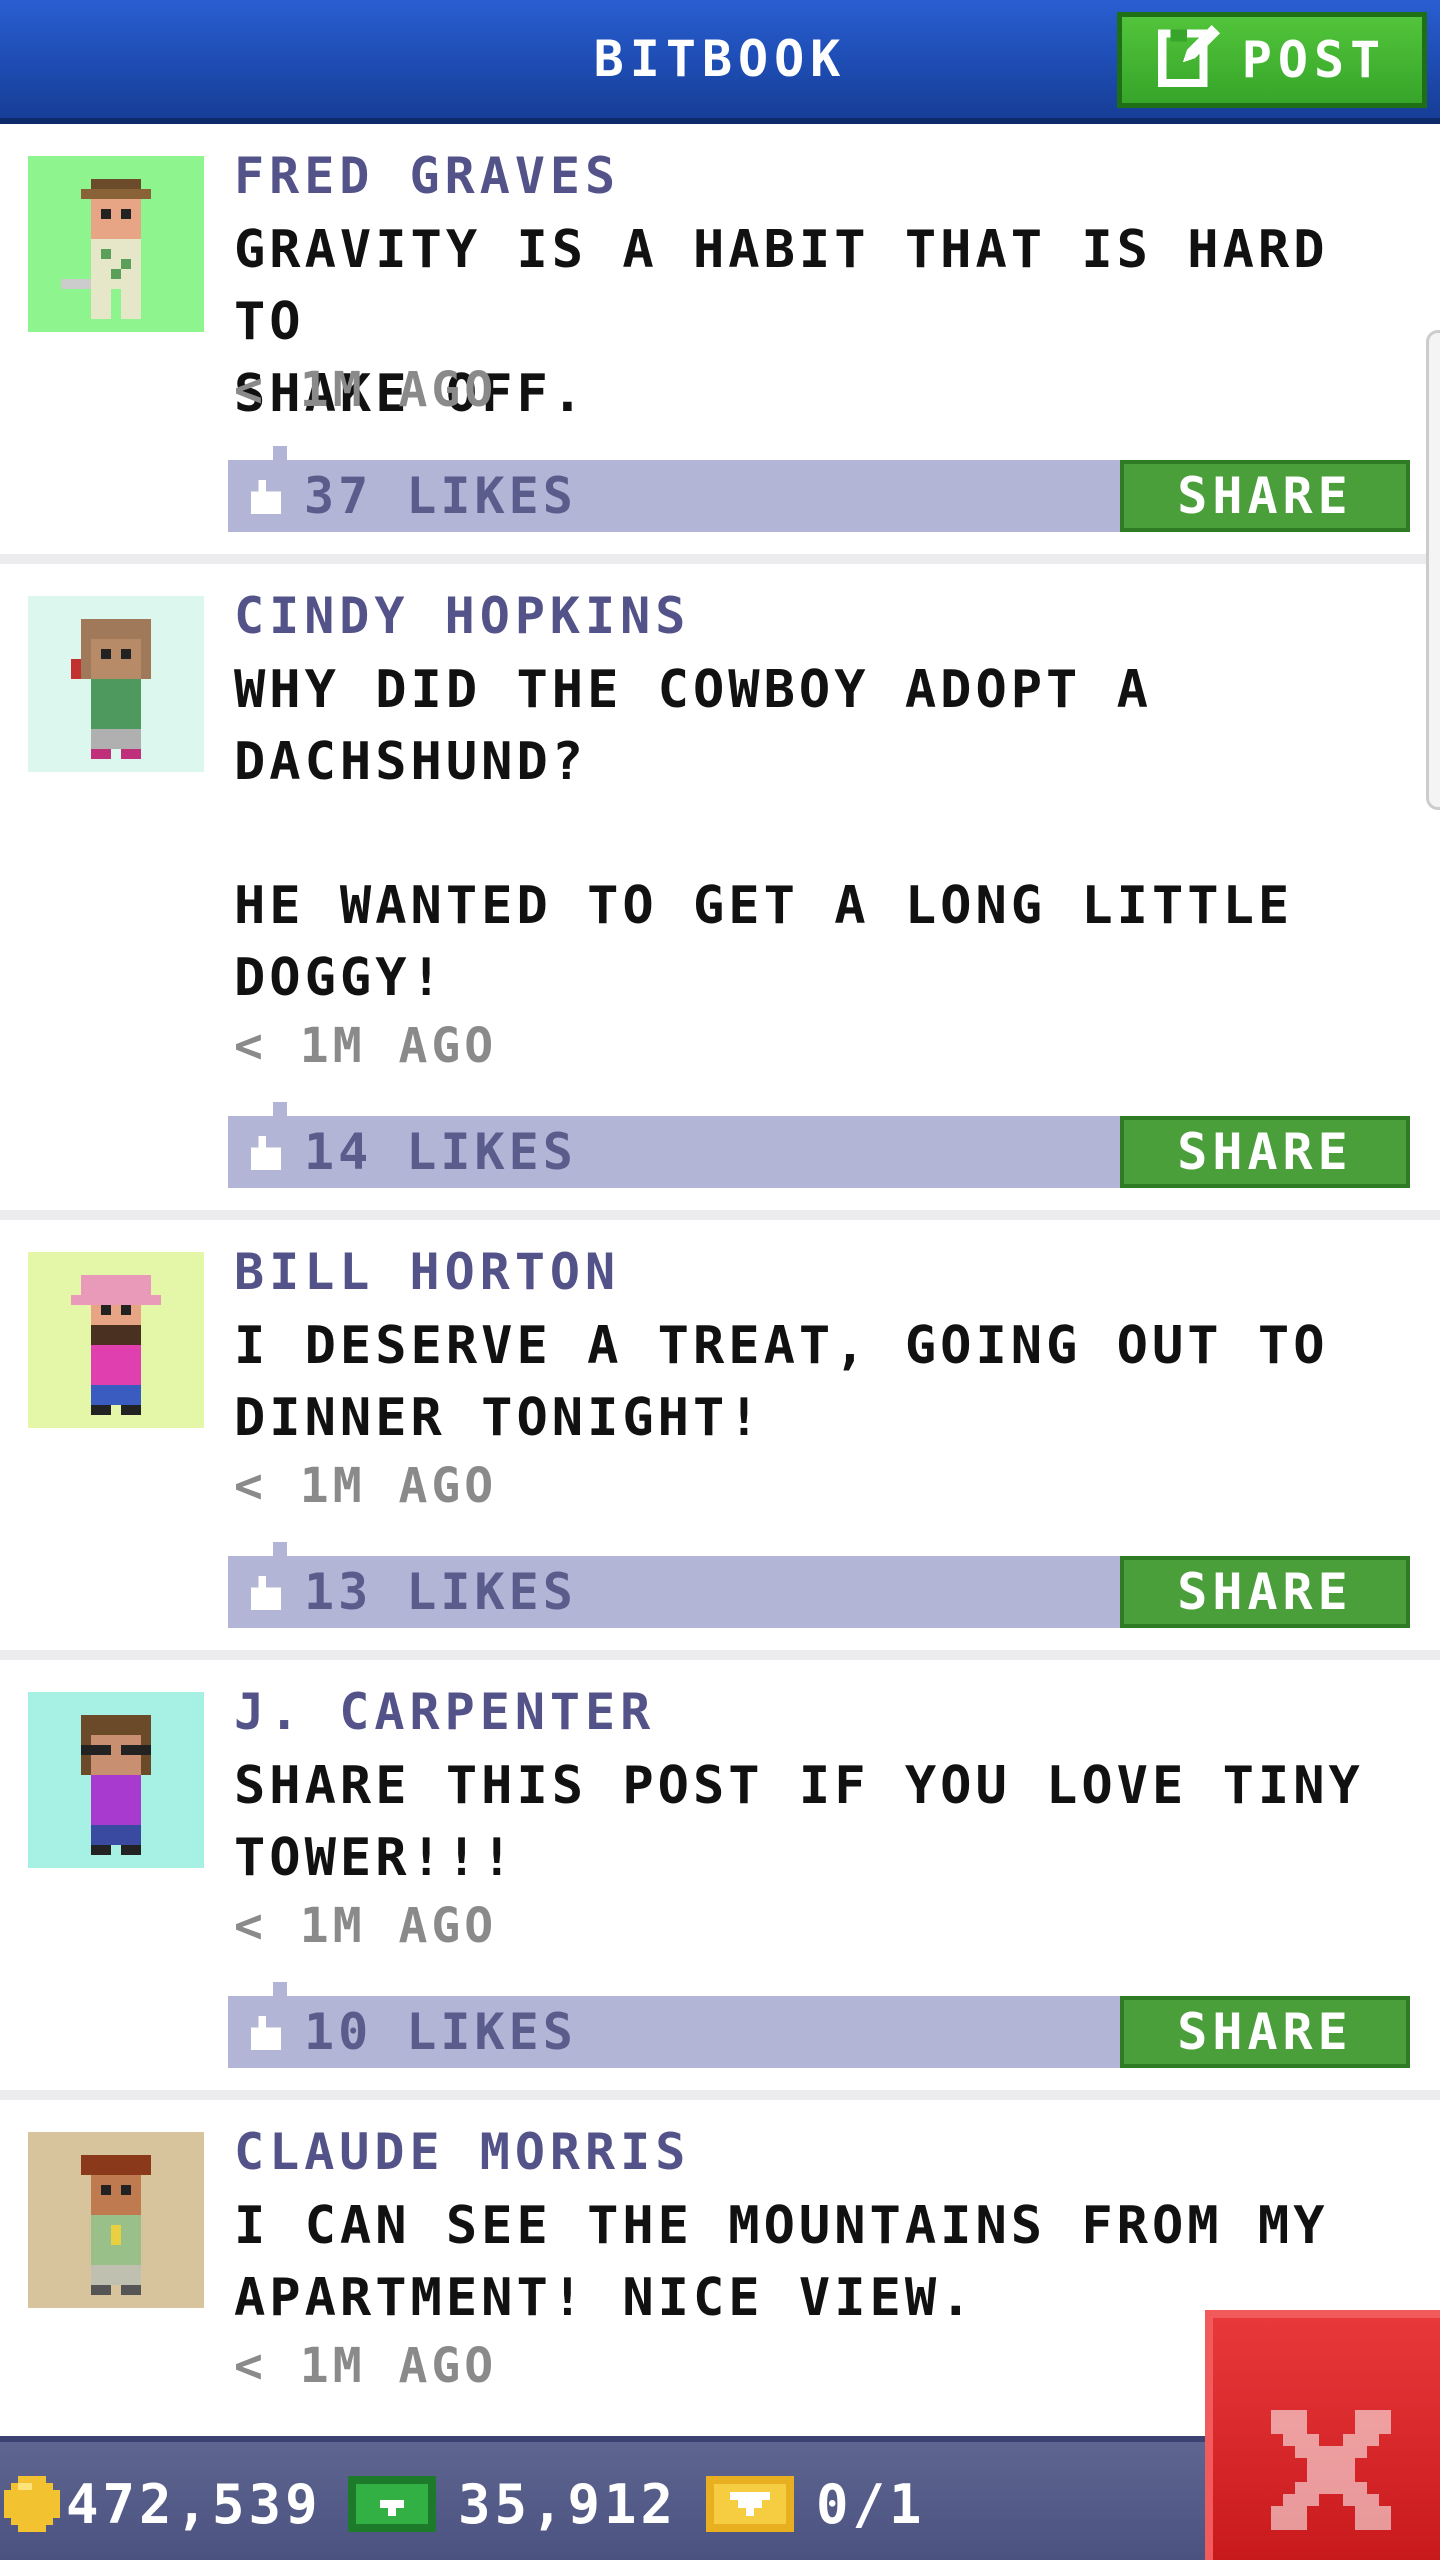  What do you see at coordinates (427, 176) in the screenshot?
I see `post-author: FRED GRAVES` at bounding box center [427, 176].